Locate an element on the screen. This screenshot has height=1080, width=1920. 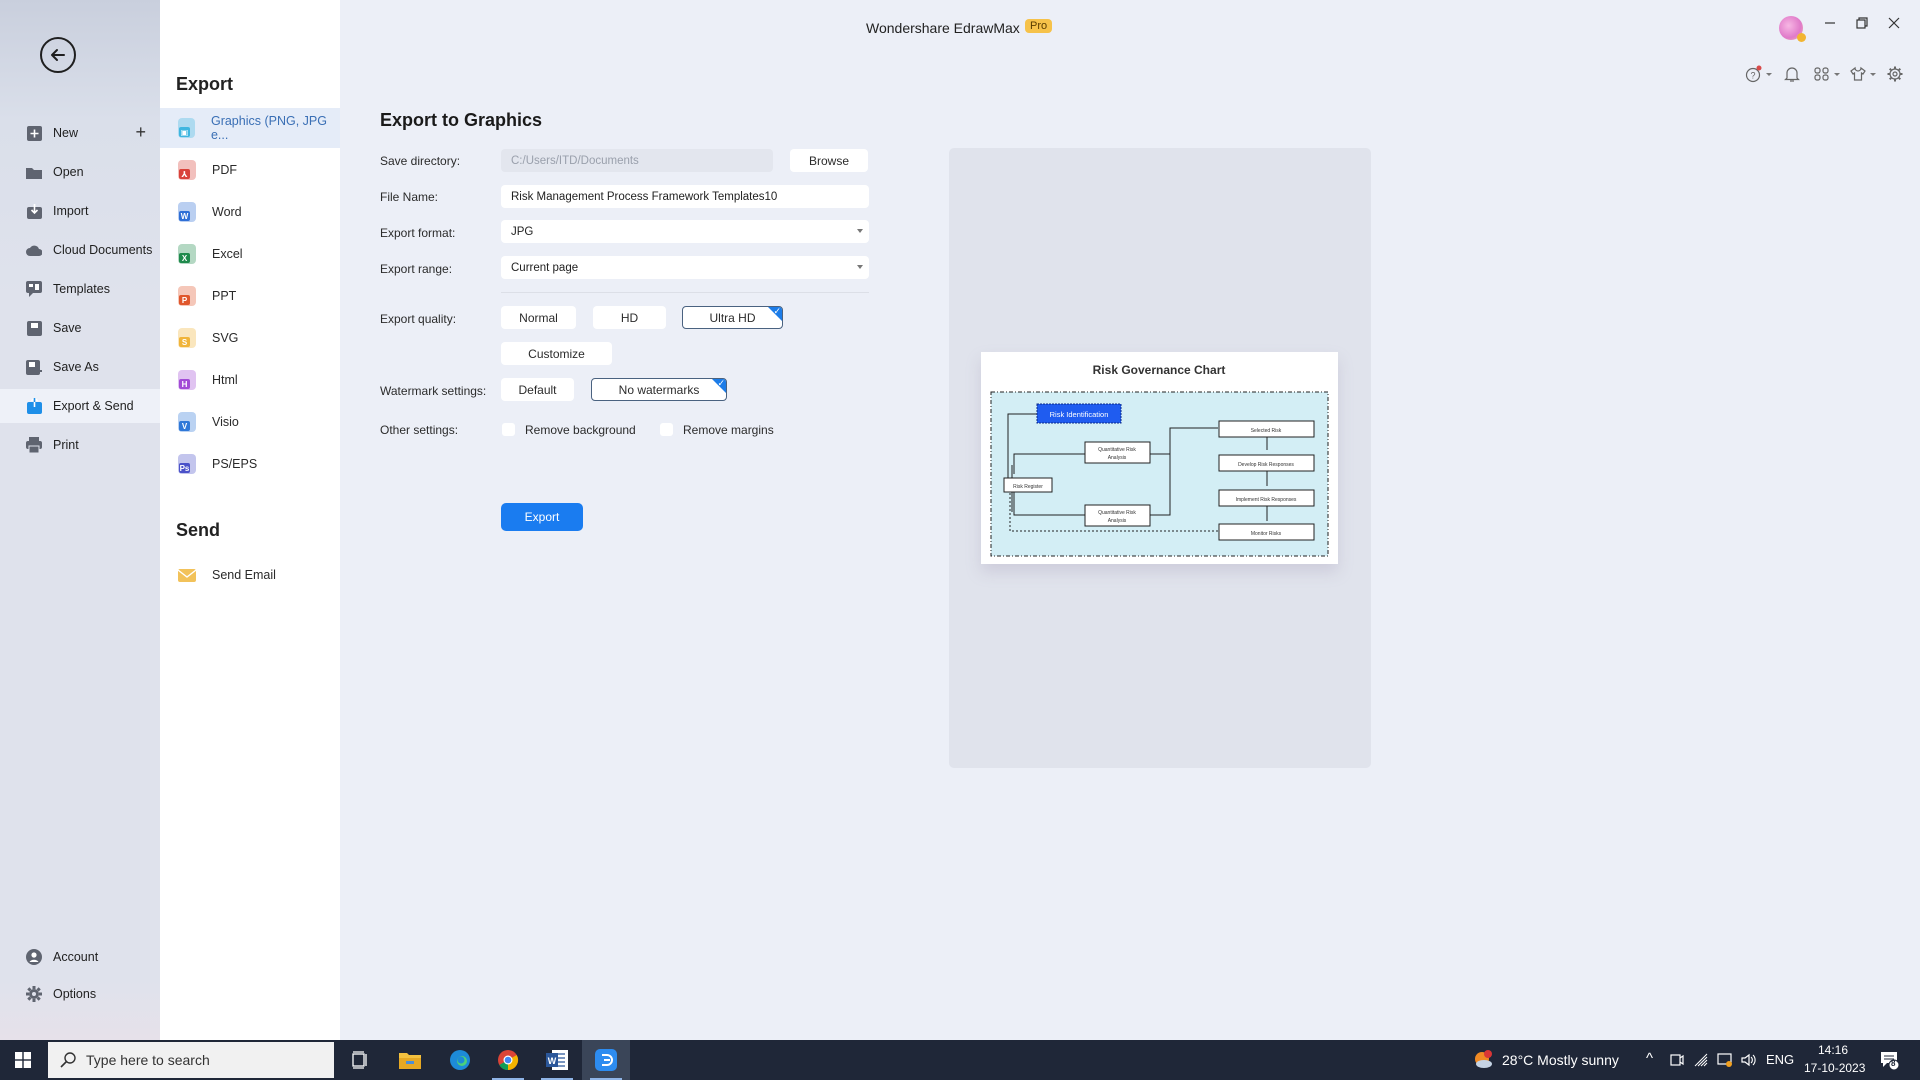
file-icon-glyph: V is located at coordinates (184, 426).